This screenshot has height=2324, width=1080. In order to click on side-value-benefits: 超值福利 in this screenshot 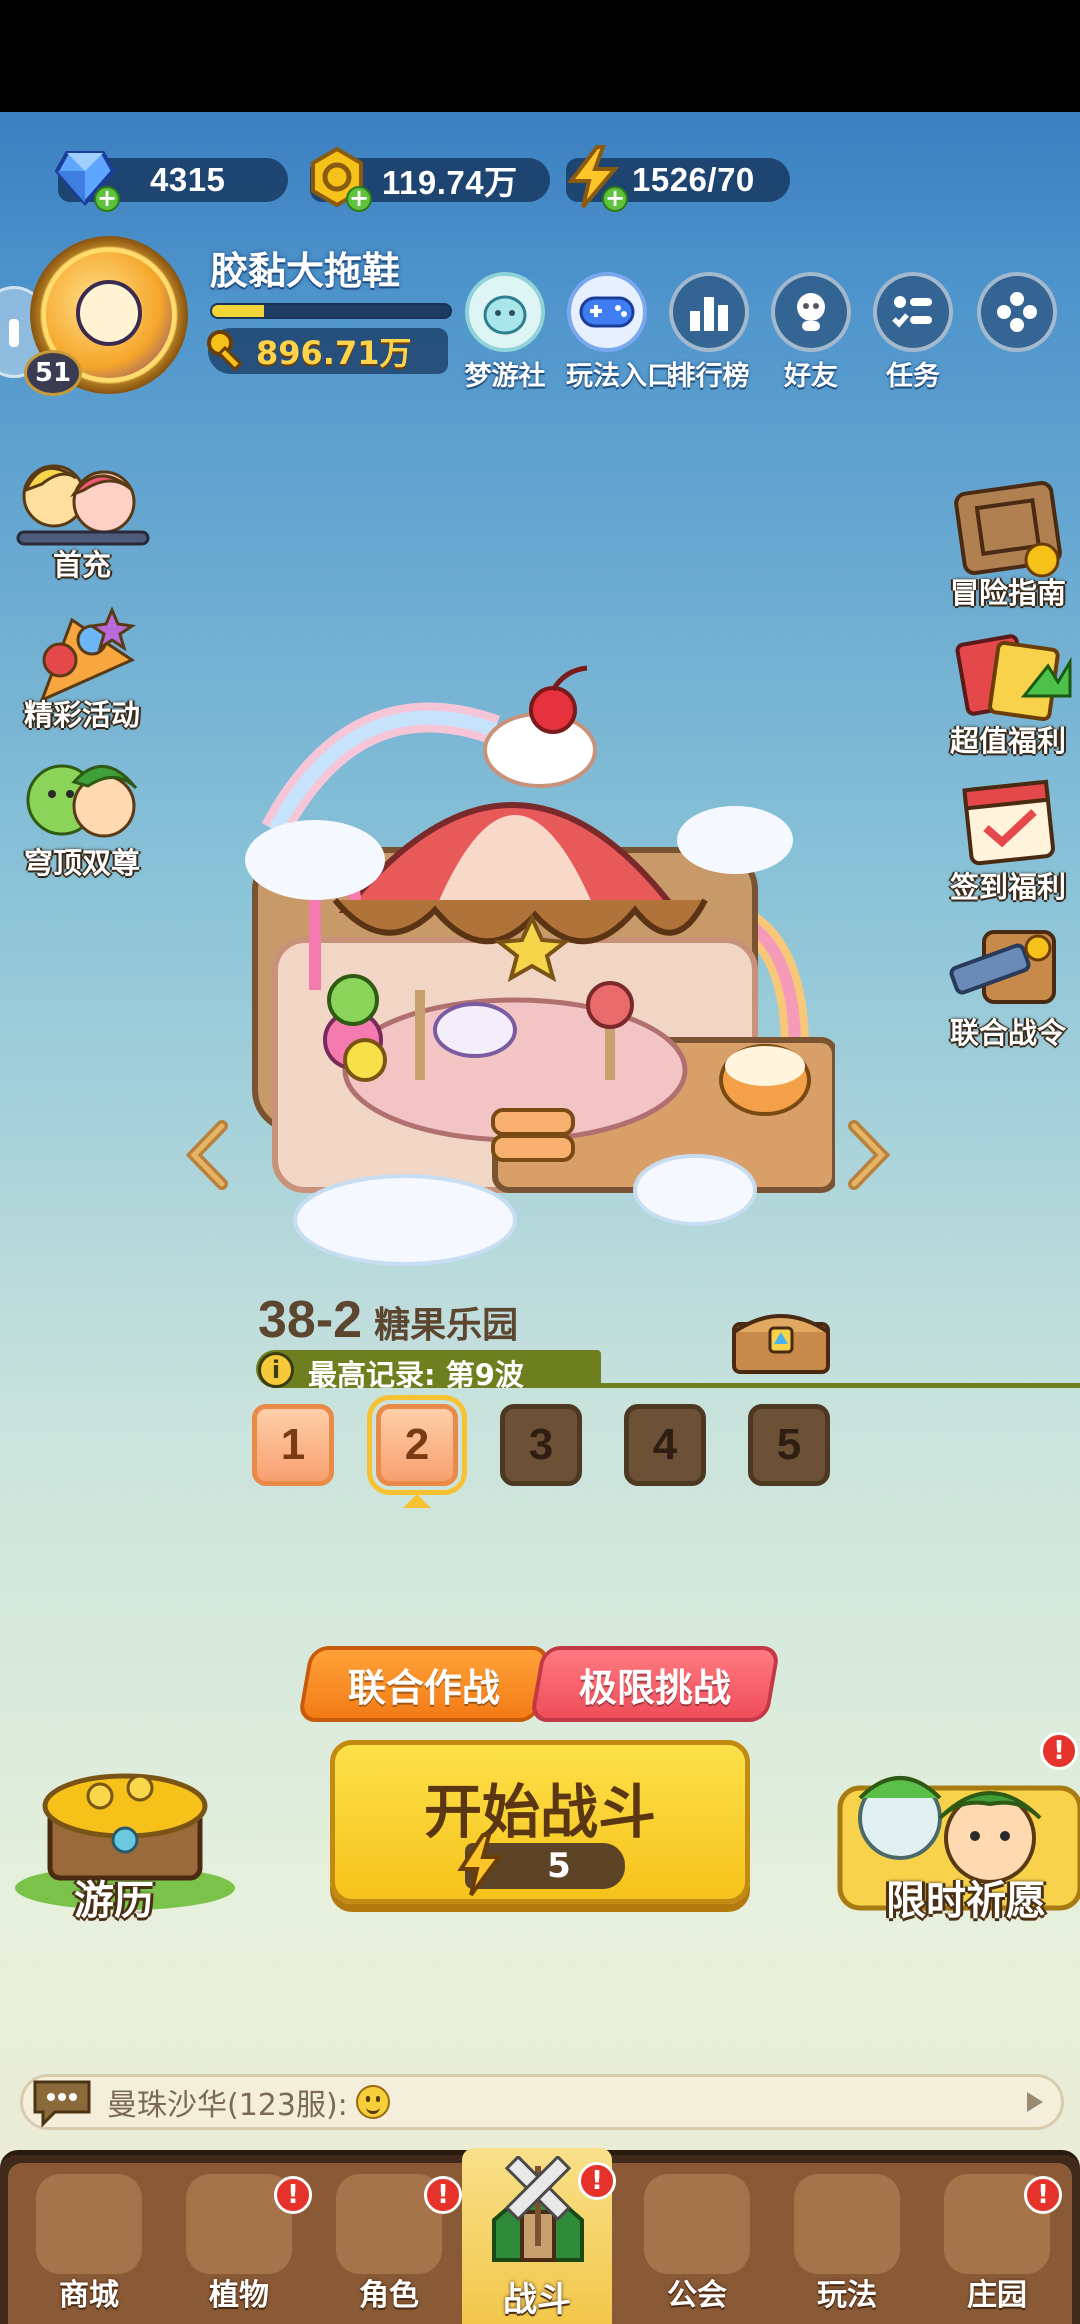, I will do `click(1004, 693)`.